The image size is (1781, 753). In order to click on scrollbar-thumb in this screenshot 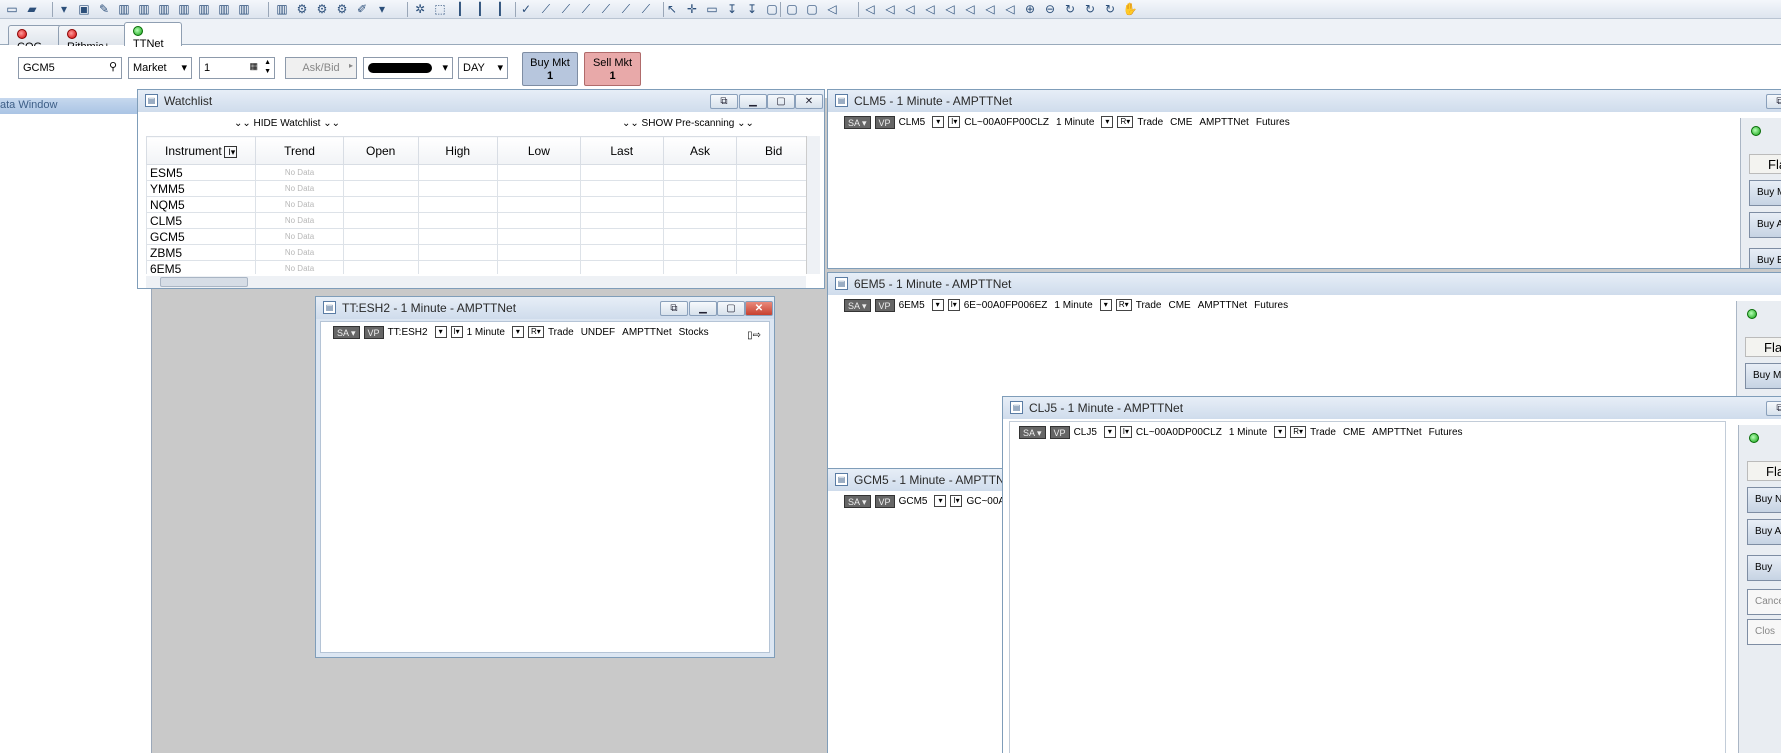, I will do `click(204, 282)`.